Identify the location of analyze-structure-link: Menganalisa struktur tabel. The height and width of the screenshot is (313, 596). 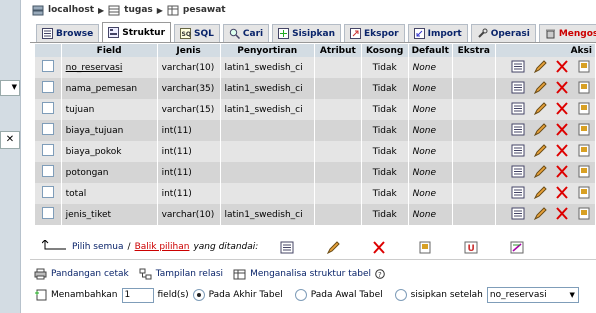
(310, 274).